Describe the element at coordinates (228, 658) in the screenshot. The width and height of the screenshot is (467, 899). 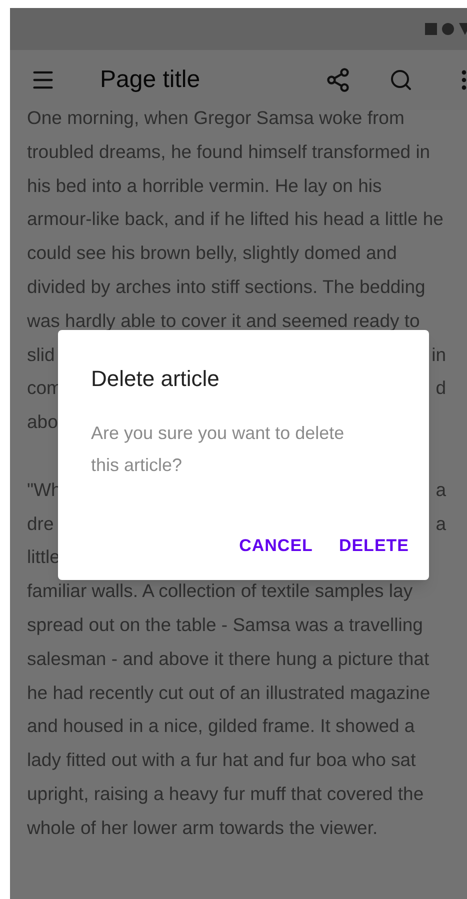
I see `article-text: salesman - and above it there hung a picture that` at that location.